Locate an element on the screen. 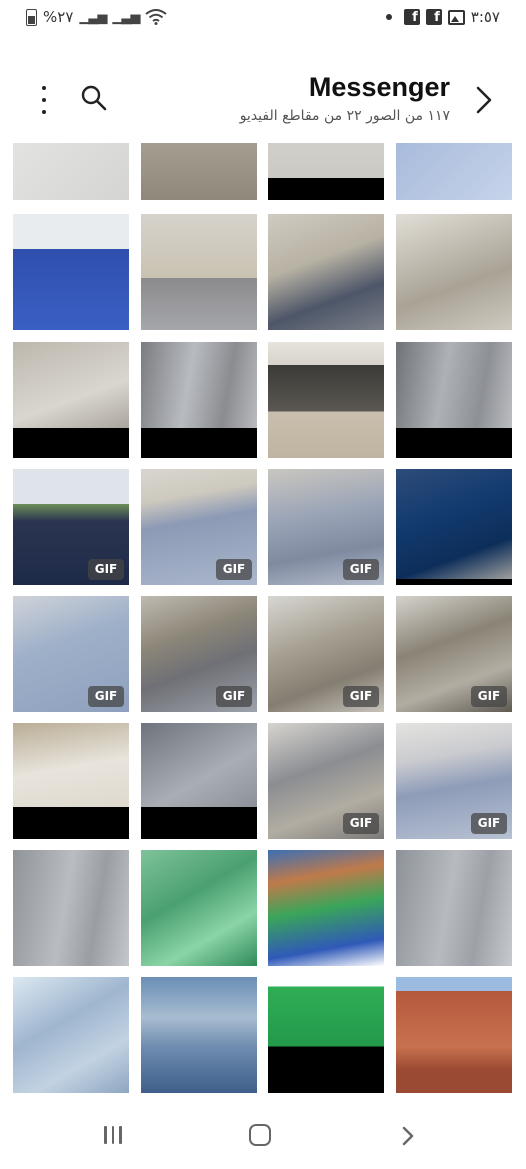 This screenshot has width=526, height=1169. battery-percent: %٢٧ is located at coordinates (58, 17).